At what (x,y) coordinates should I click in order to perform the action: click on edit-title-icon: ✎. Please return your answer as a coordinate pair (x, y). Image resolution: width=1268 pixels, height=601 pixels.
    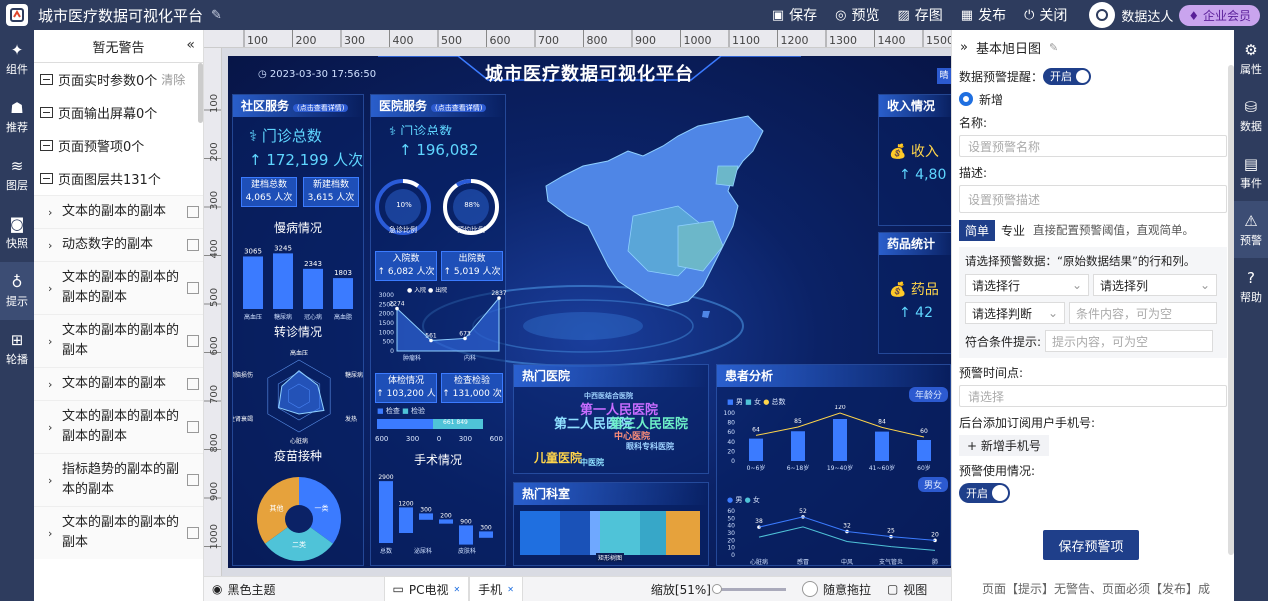
    Looking at the image, I should click on (216, 15).